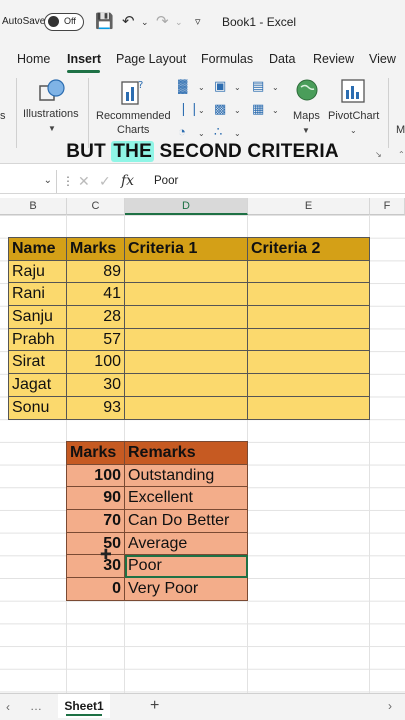 The width and height of the screenshot is (405, 720). What do you see at coordinates (182, 131) in the screenshot?
I see `pie-chart-icon: ◔` at bounding box center [182, 131].